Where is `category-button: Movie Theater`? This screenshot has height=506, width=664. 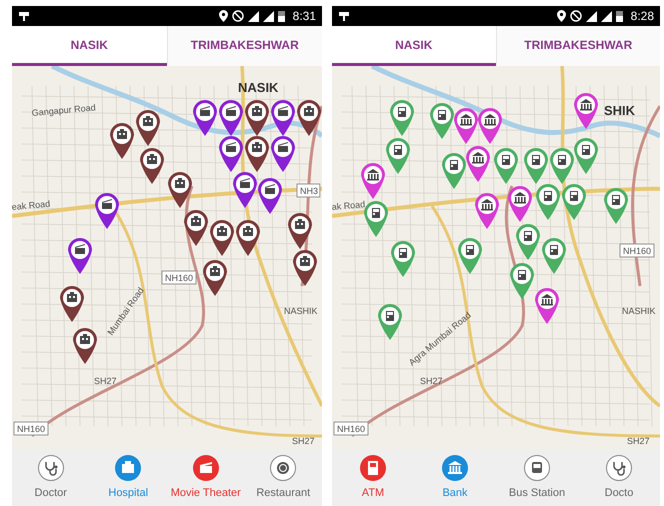 category-button: Movie Theater is located at coordinates (205, 478).